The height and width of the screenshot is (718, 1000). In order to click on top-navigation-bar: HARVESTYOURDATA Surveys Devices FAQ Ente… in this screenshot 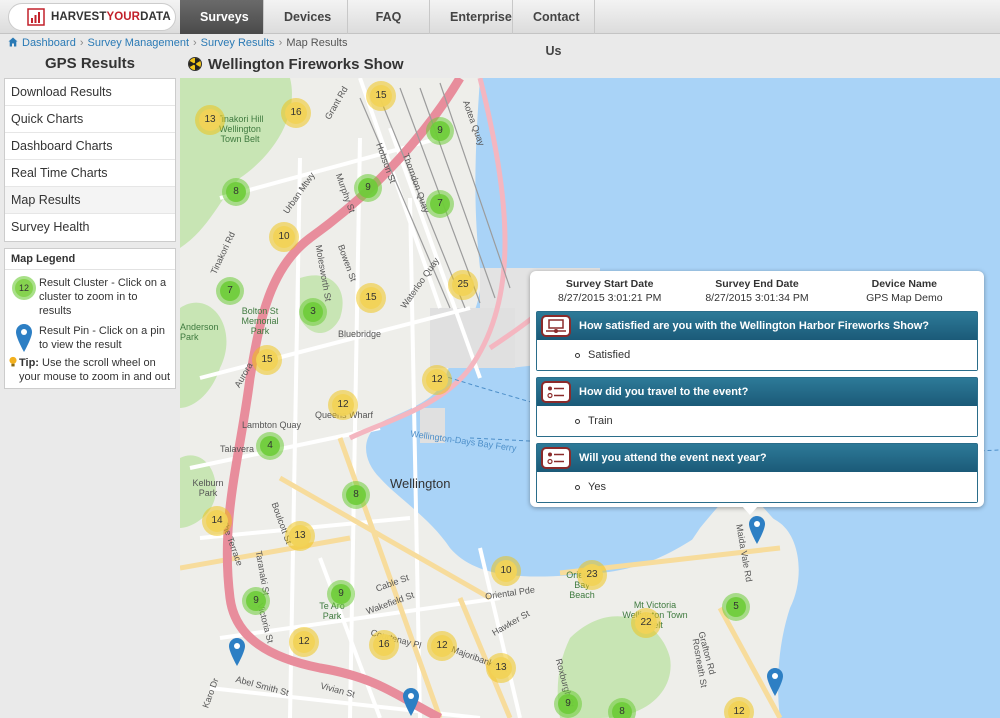, I will do `click(500, 29)`.